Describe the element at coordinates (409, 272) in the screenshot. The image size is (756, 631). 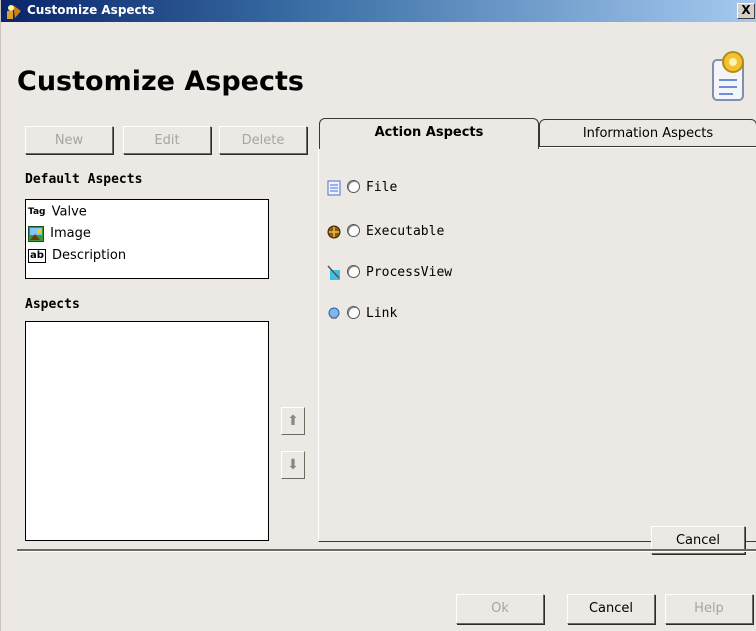
I see `radio-label: ProcessView` at that location.